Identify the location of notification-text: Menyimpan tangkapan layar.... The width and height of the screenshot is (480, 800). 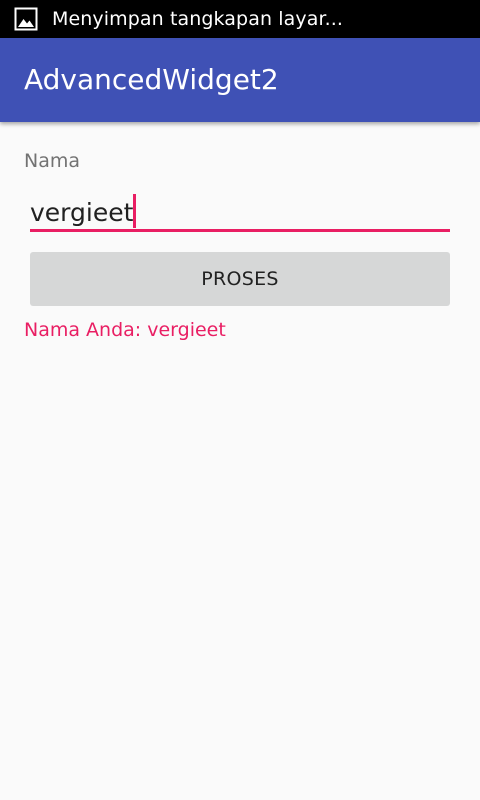
(198, 19).